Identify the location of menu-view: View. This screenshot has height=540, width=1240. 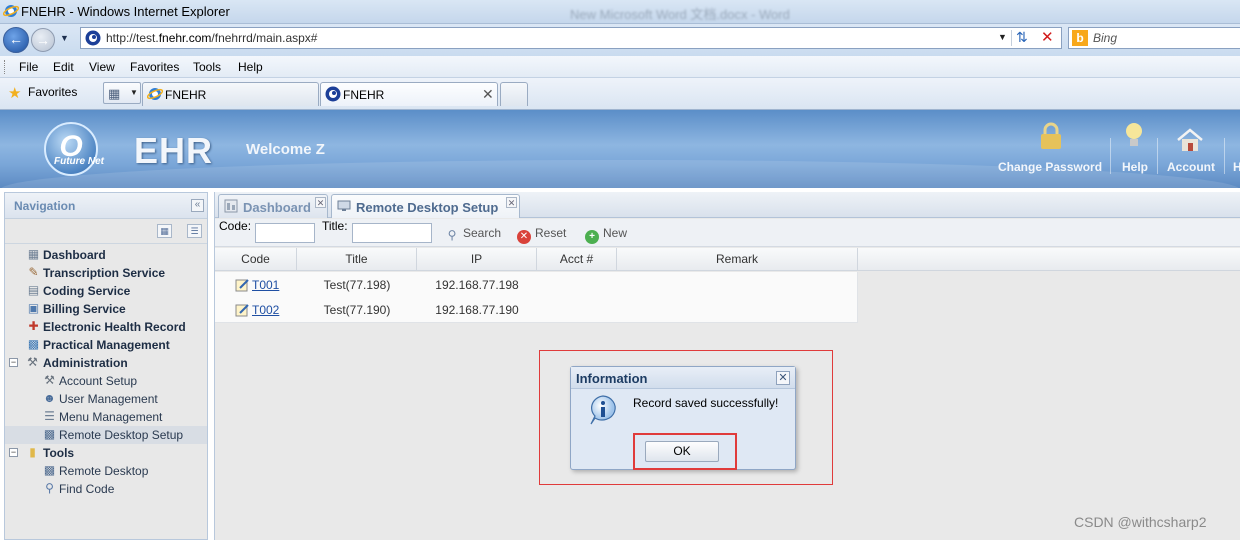
(102, 67).